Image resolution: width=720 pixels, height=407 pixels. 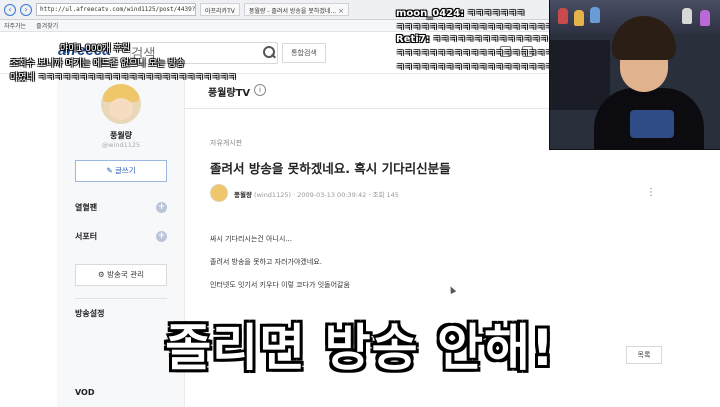 I want to click on search-icon, so click(x=269, y=52).